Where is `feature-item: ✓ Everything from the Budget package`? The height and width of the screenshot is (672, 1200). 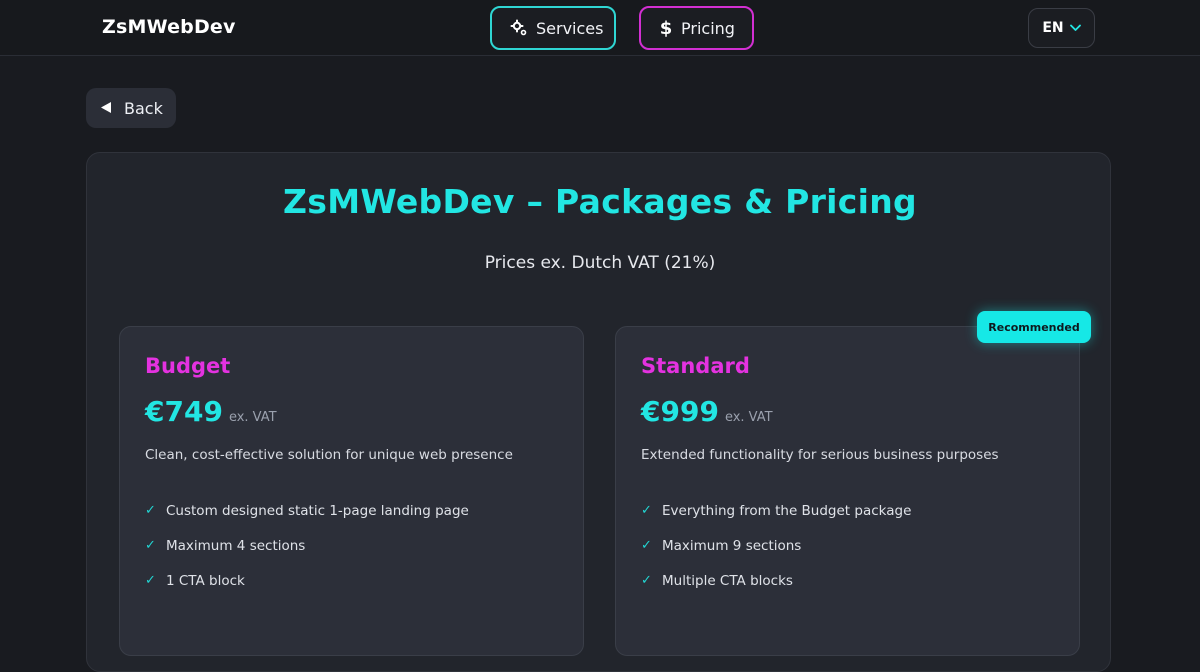
feature-item: ✓ Everything from the Budget package is located at coordinates (776, 510).